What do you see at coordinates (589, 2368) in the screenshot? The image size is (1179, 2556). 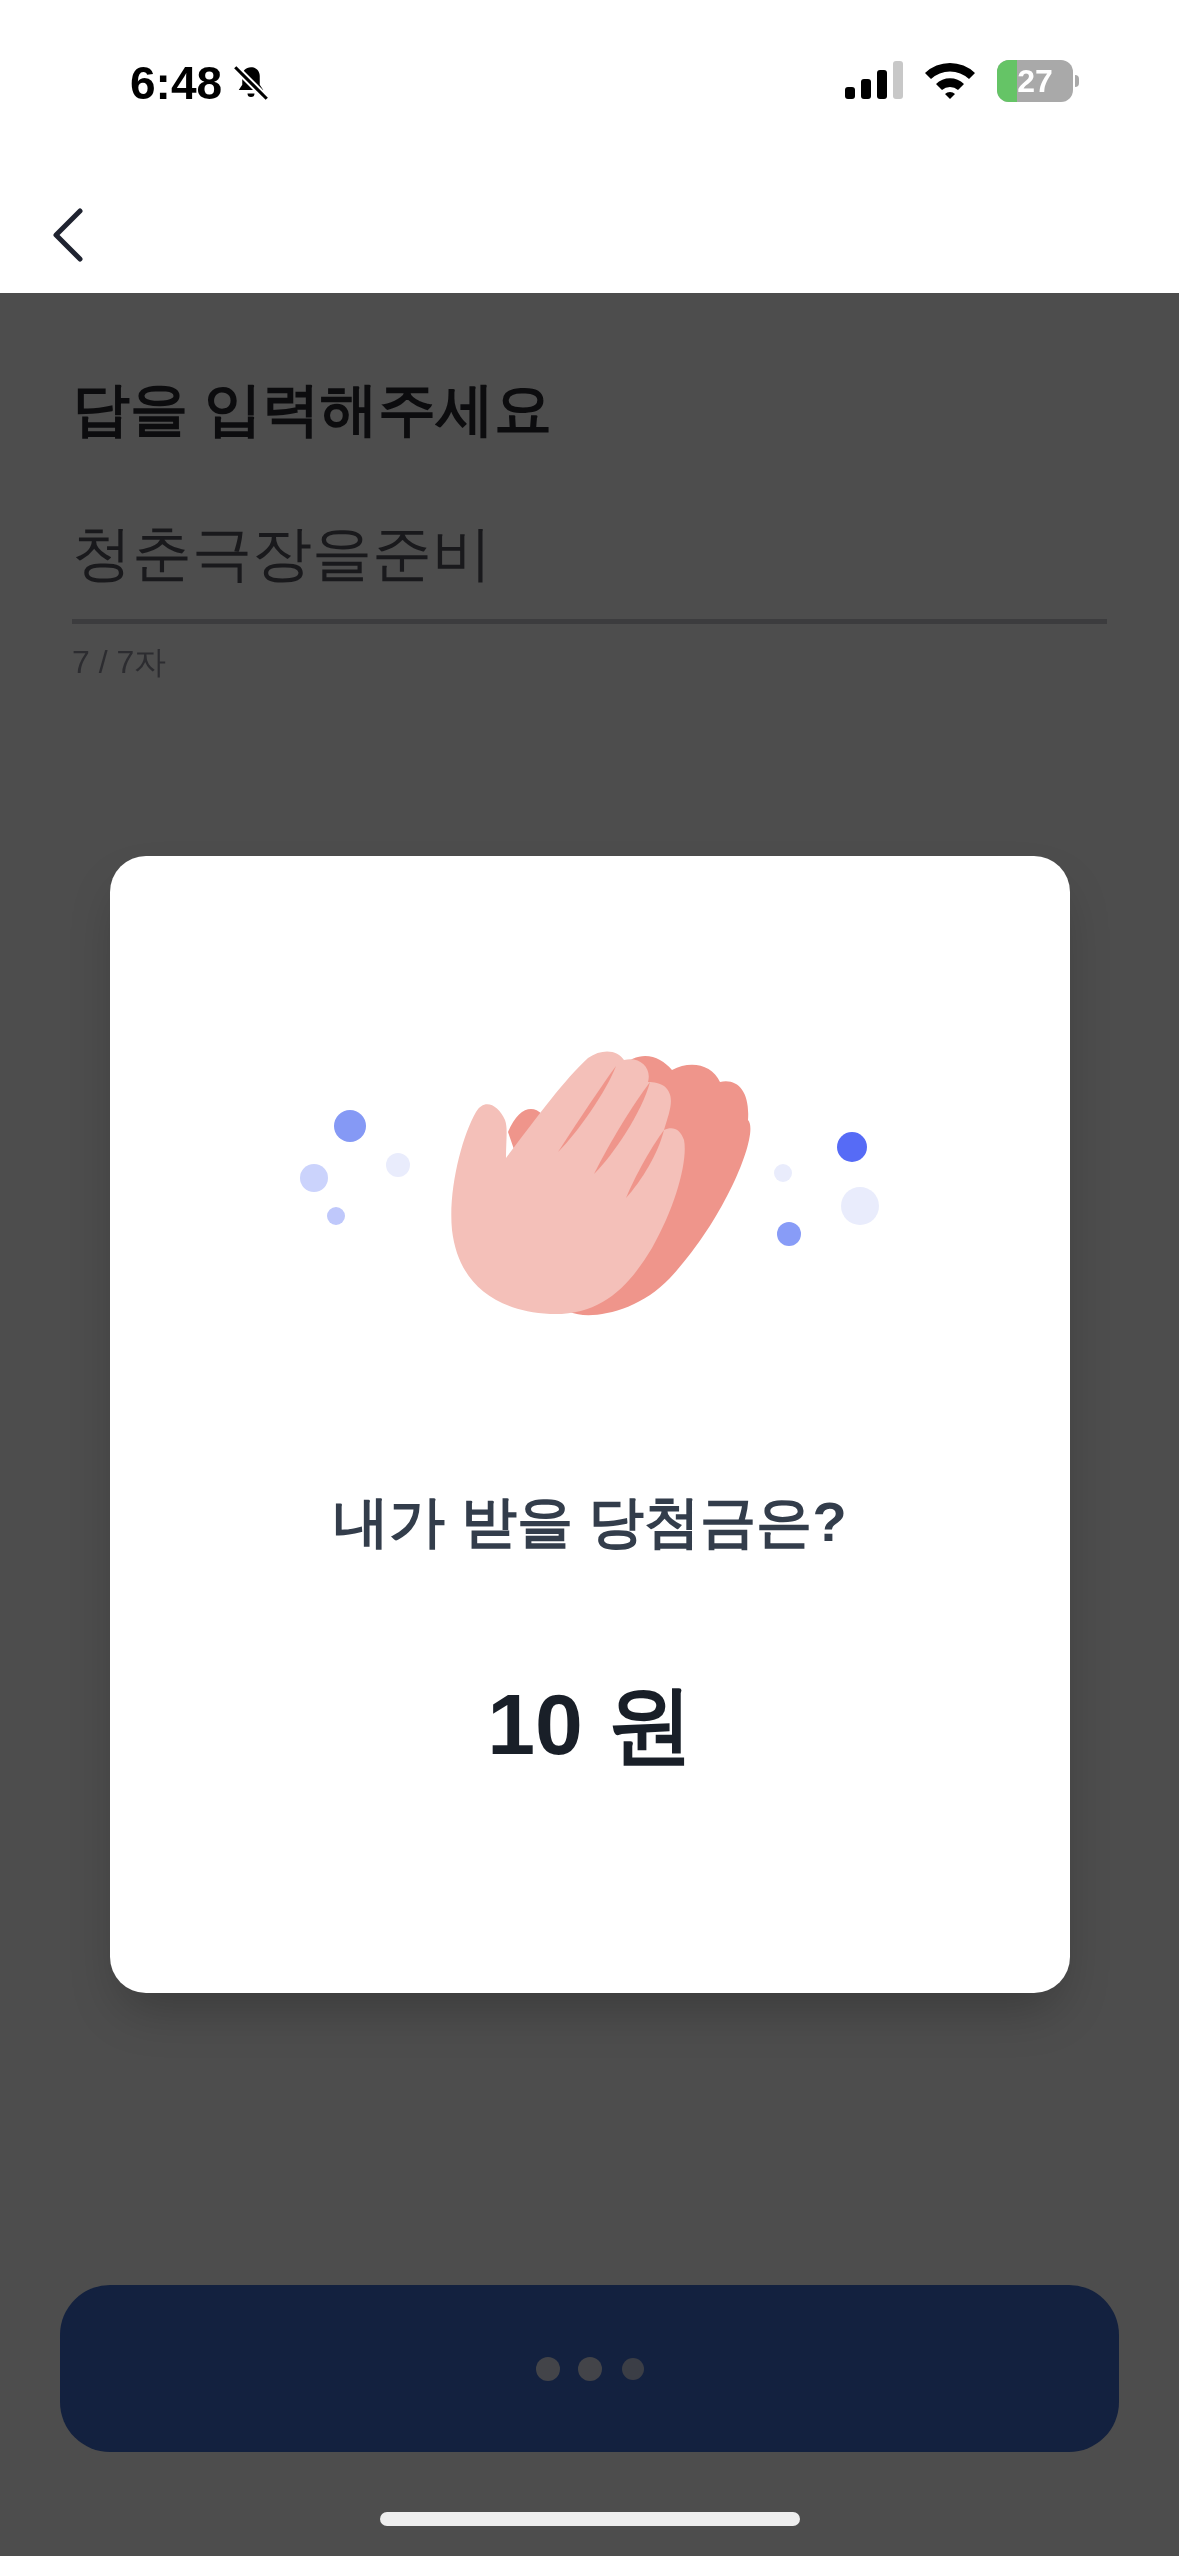 I see `loading-dots-icon` at bounding box center [589, 2368].